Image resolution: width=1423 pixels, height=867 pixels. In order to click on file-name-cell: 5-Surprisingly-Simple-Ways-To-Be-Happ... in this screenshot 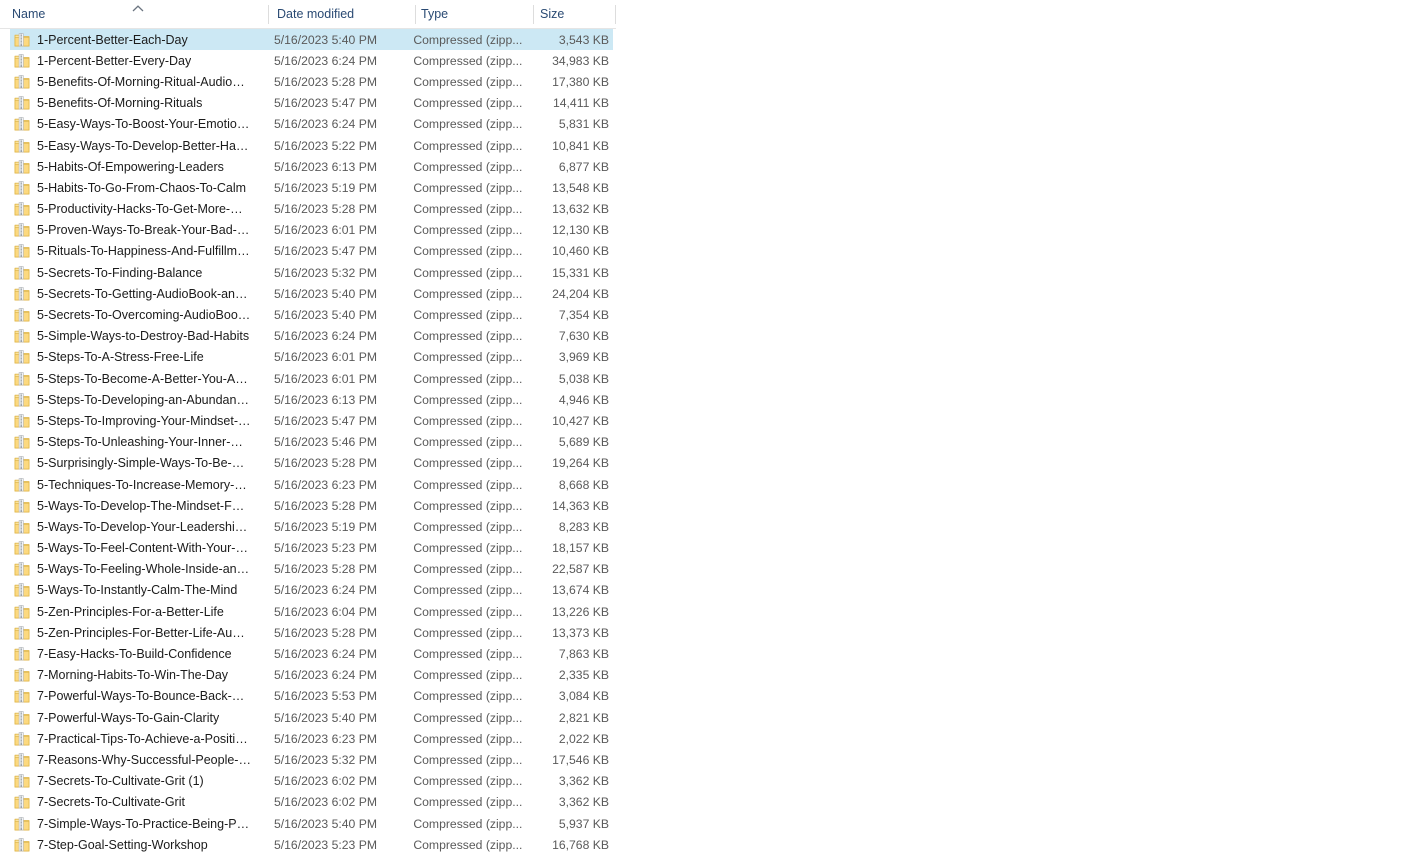, I will do `click(137, 463)`.